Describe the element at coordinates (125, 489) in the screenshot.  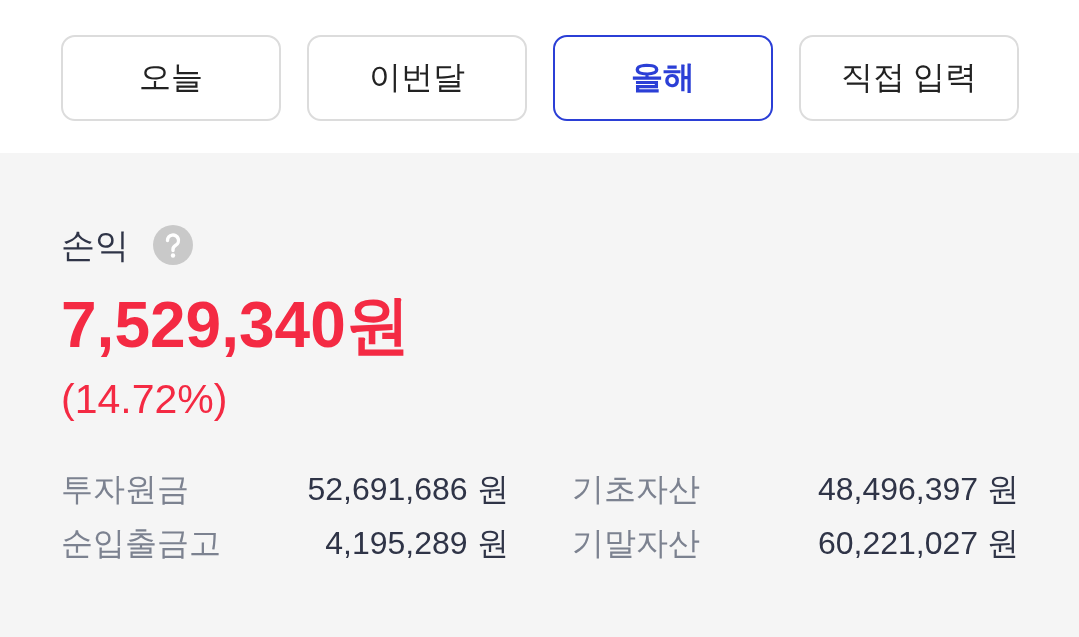
I see `detail-label: 투자원금` at that location.